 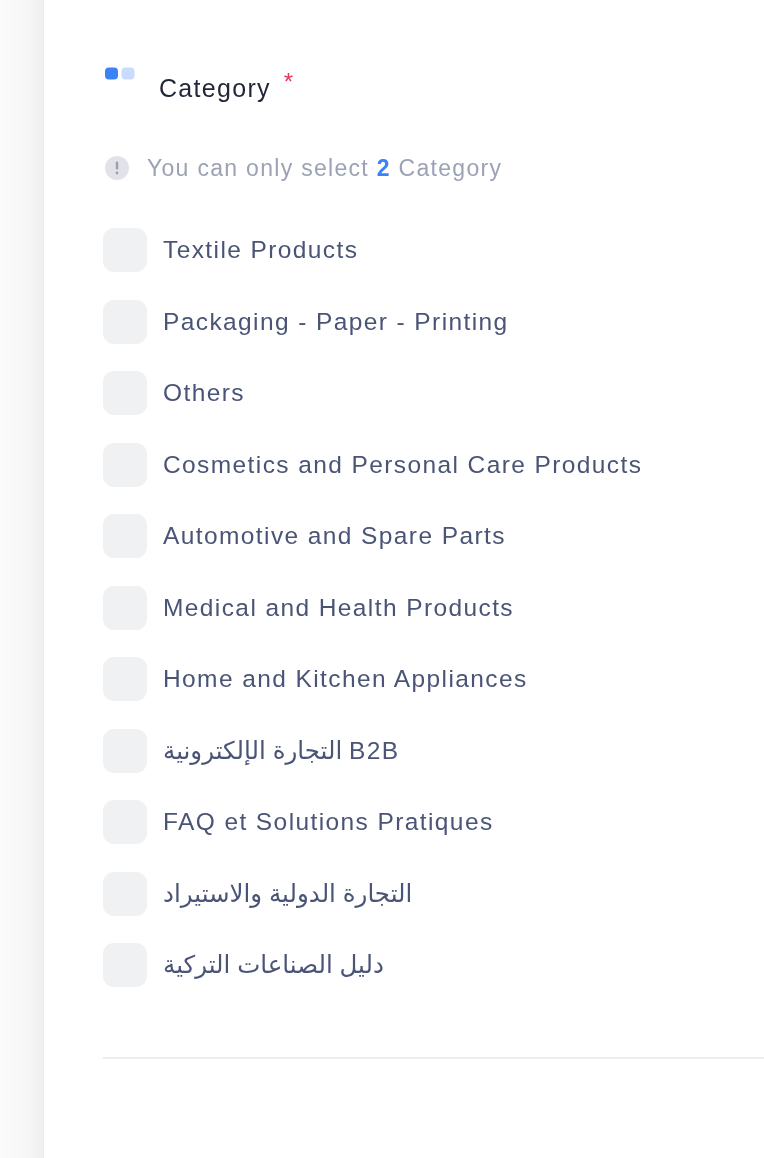 What do you see at coordinates (204, 393) in the screenshot?
I see `checkbox-label: Others` at bounding box center [204, 393].